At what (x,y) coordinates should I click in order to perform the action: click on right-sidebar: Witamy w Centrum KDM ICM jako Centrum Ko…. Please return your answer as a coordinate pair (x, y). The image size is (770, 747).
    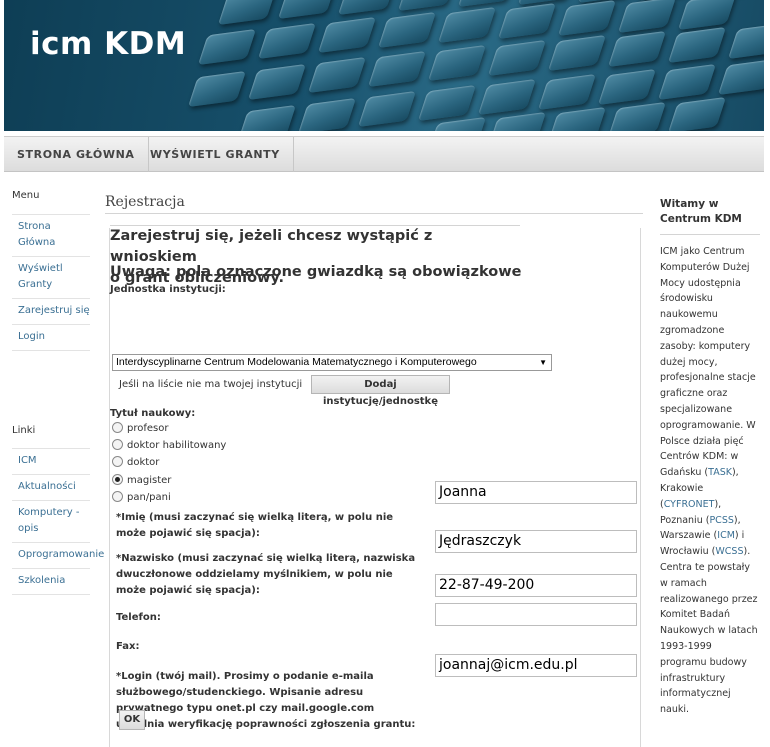
    Looking at the image, I should click on (710, 457).